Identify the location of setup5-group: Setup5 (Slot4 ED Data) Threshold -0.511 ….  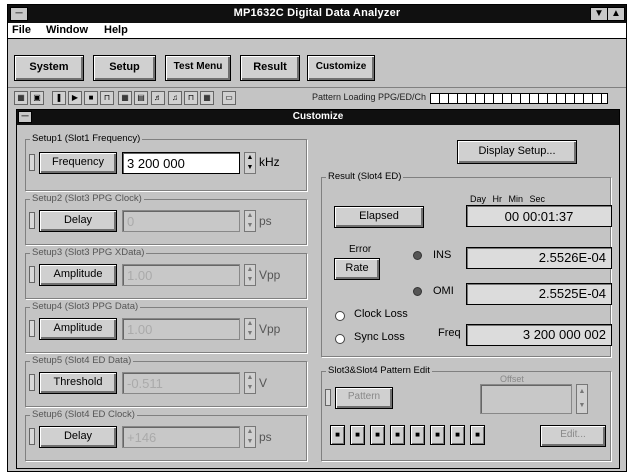
(166, 381).